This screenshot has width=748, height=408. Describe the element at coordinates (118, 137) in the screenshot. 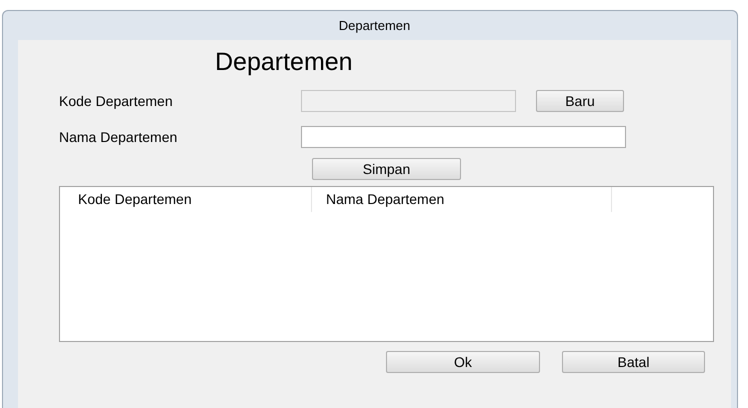

I see `field-label: Nama Departemen` at that location.